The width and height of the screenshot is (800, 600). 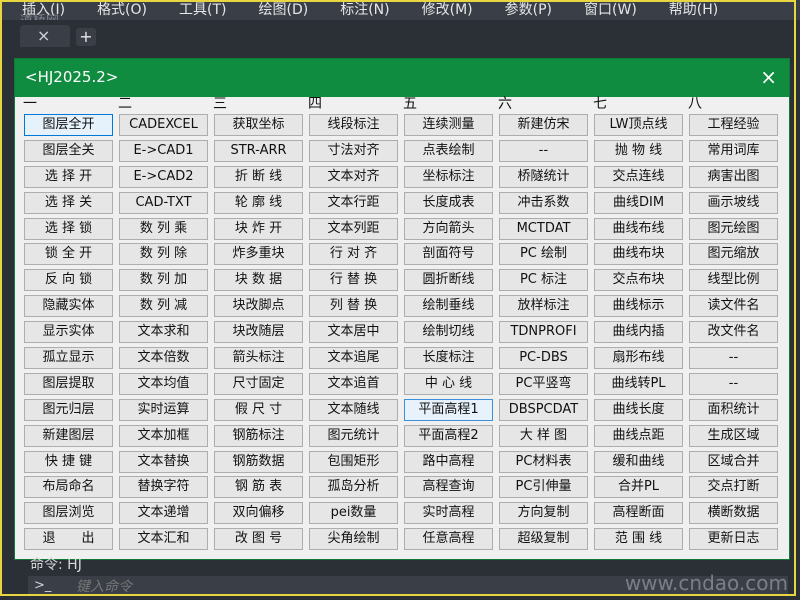 What do you see at coordinates (448, 202) in the screenshot?
I see `command-button: 长度成表` at bounding box center [448, 202].